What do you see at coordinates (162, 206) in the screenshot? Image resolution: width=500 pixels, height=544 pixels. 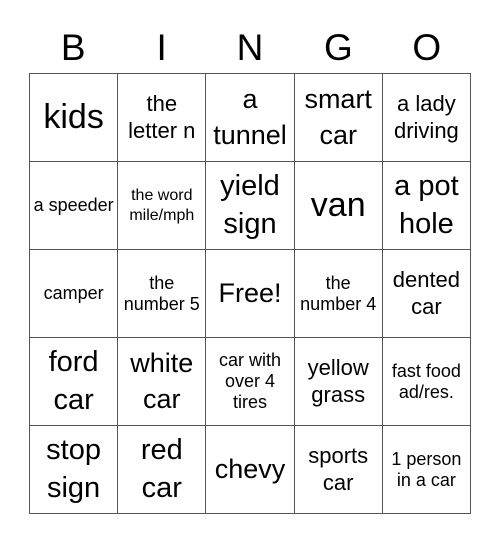 I see `bingo-cell: the word mile/mph` at bounding box center [162, 206].